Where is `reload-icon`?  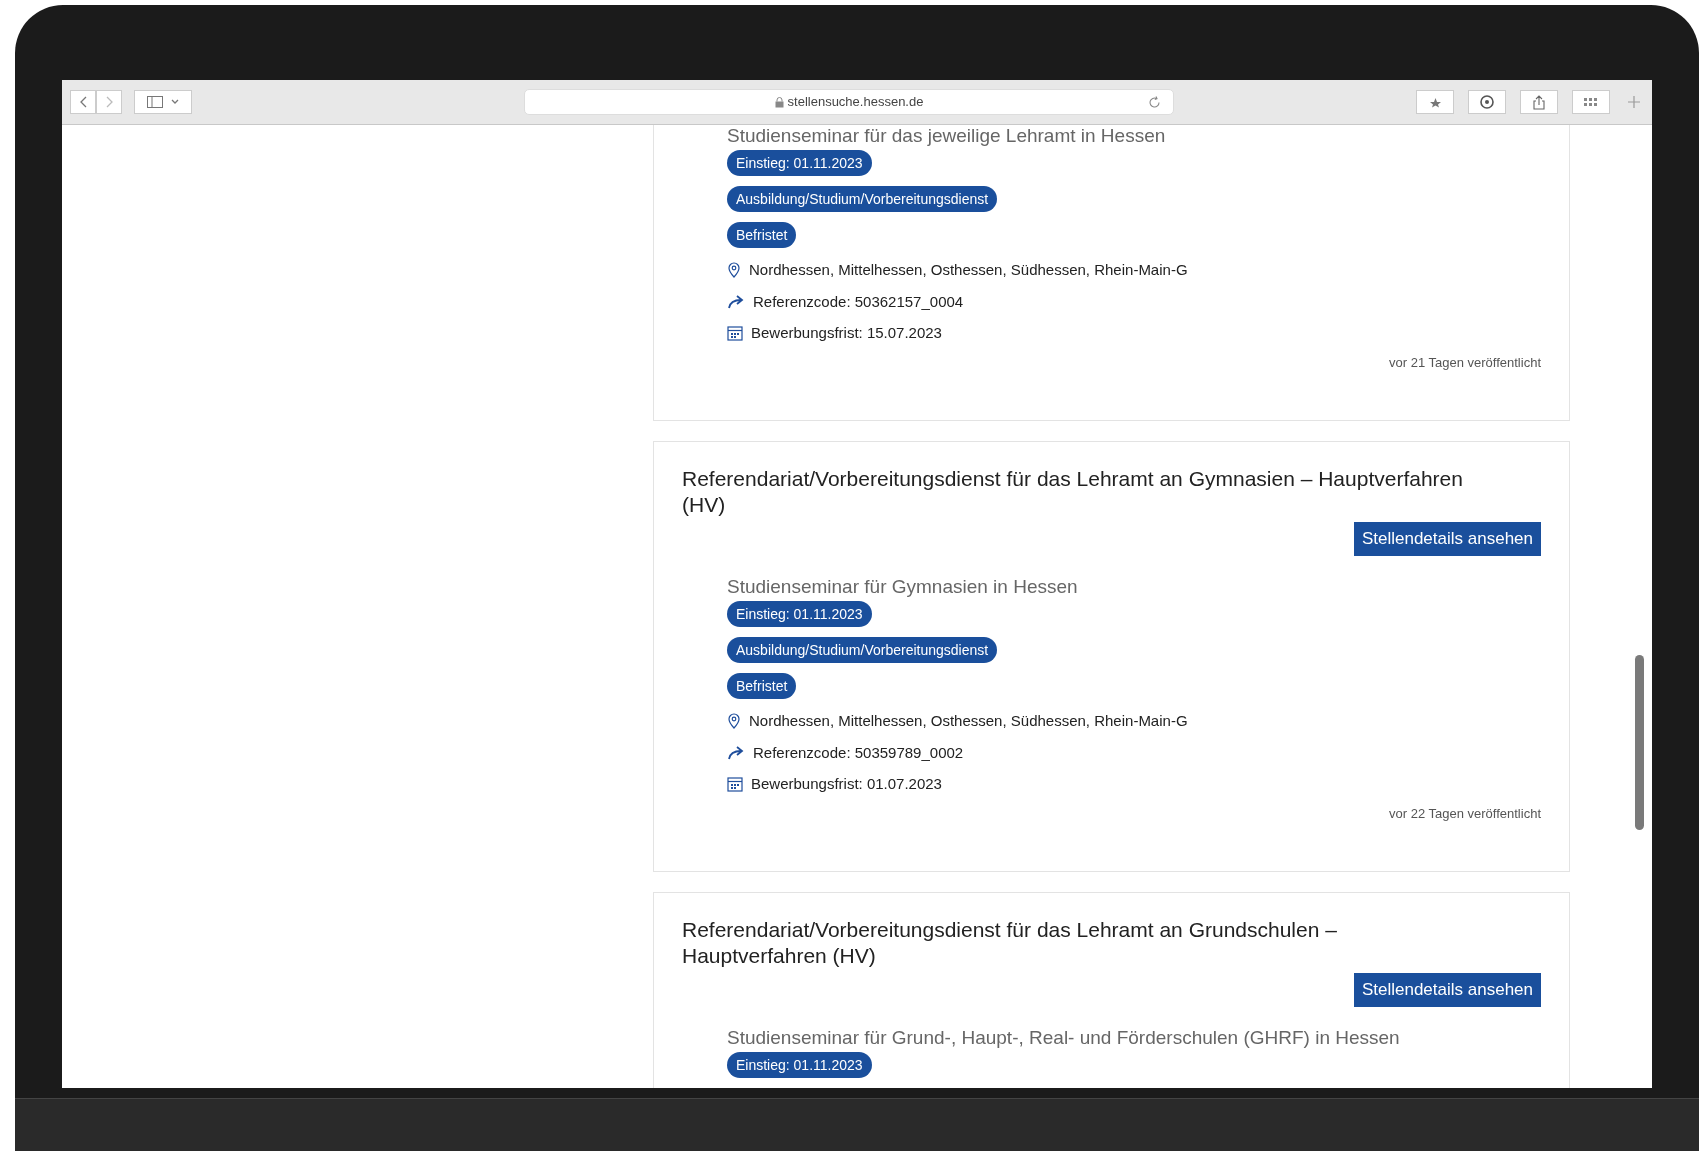
reload-icon is located at coordinates (1154, 102).